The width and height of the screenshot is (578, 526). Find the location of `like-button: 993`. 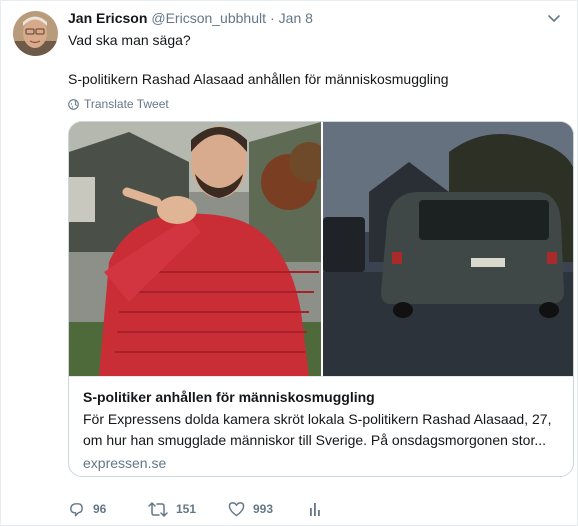

like-button: 993 is located at coordinates (268, 509).